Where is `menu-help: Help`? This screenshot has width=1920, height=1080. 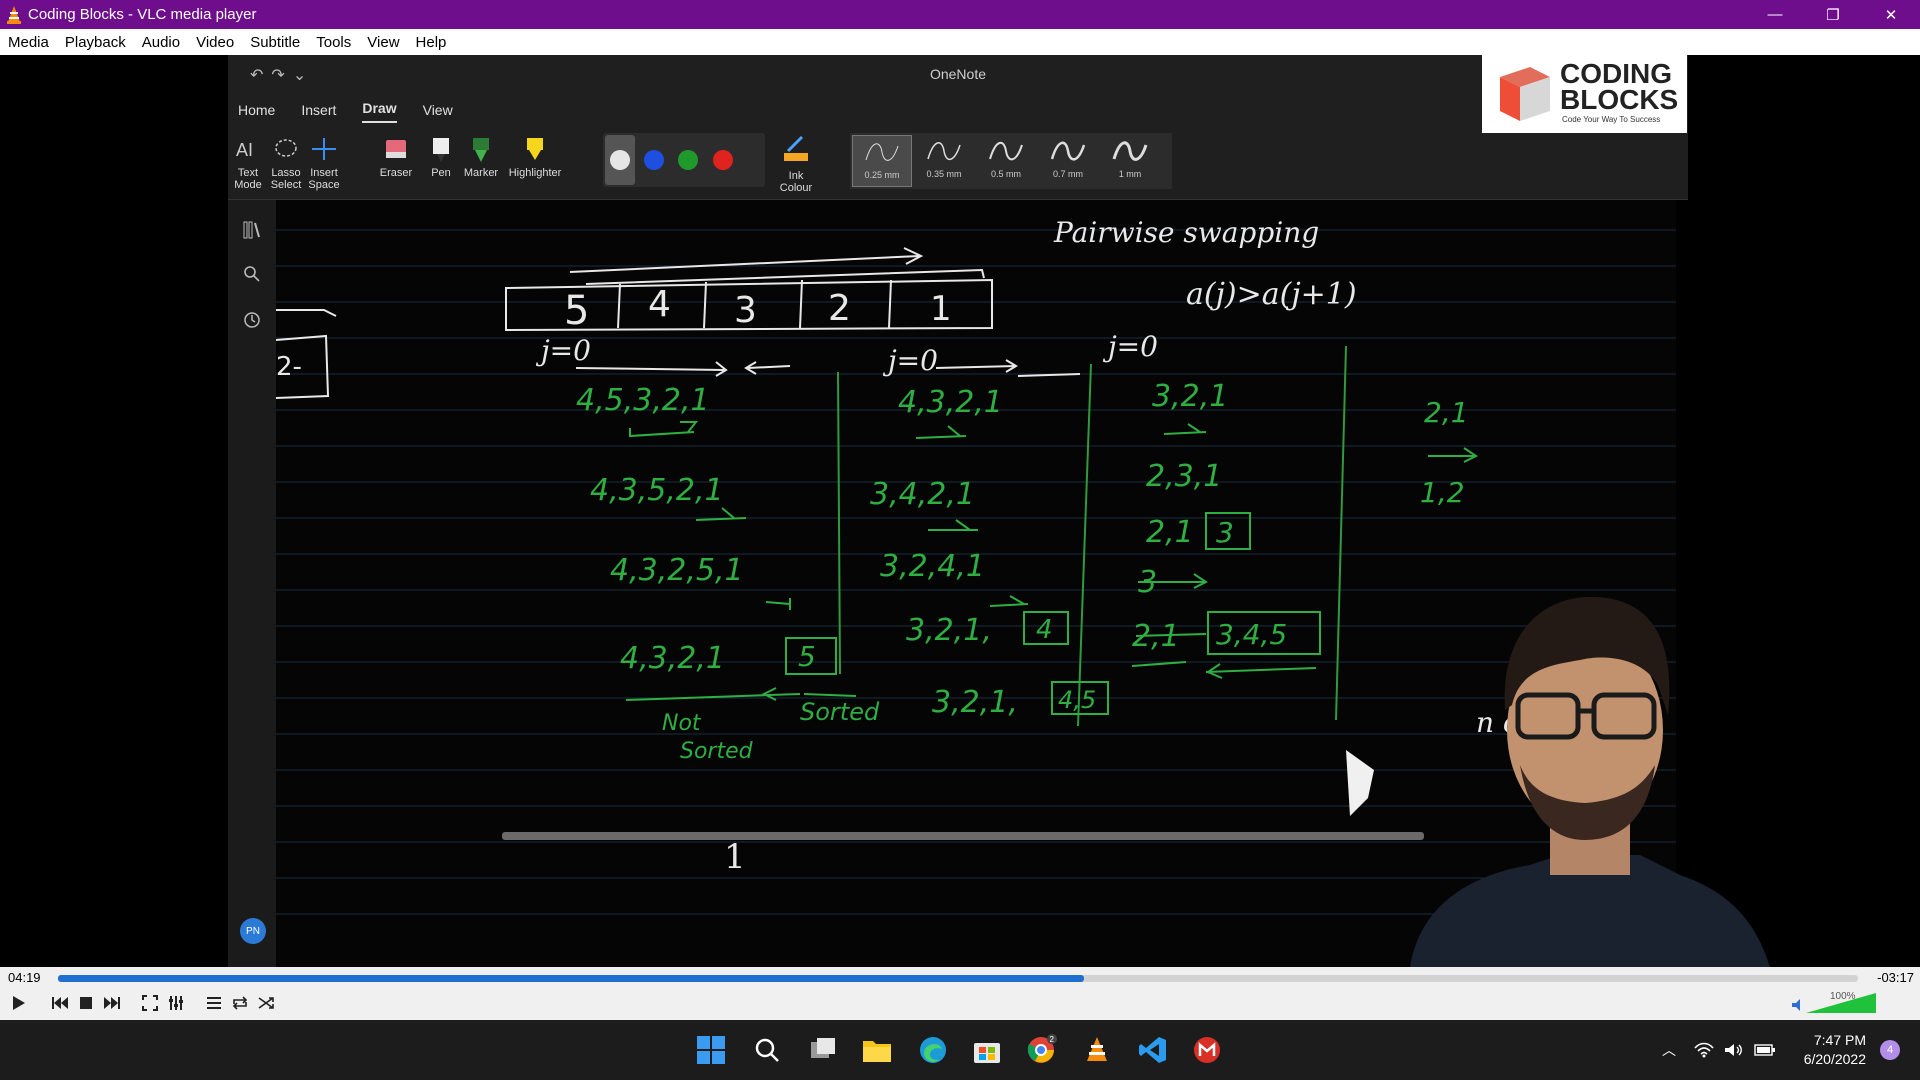
menu-help: Help is located at coordinates (431, 42).